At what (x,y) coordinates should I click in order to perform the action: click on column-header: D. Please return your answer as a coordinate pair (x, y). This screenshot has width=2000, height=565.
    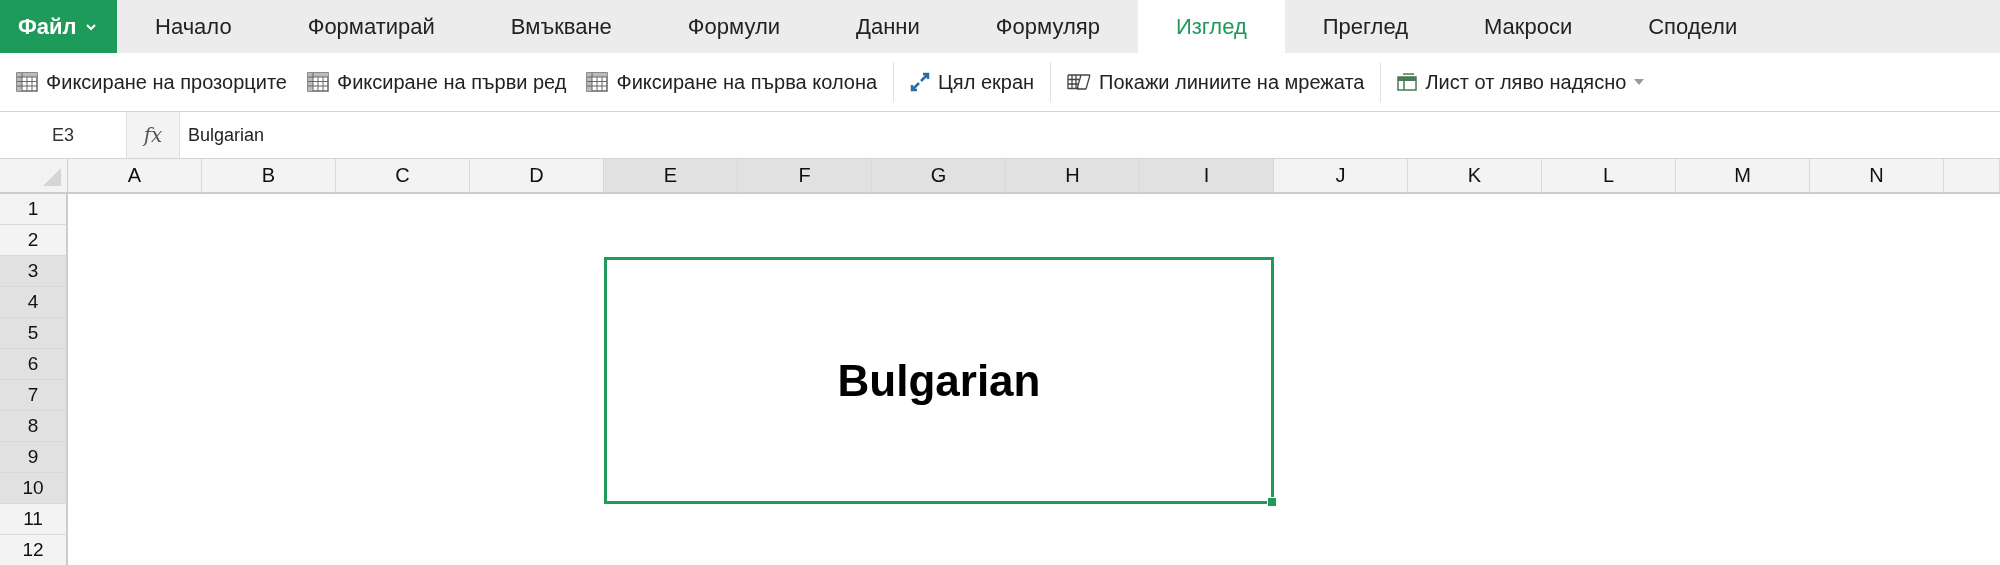
    Looking at the image, I should click on (537, 176).